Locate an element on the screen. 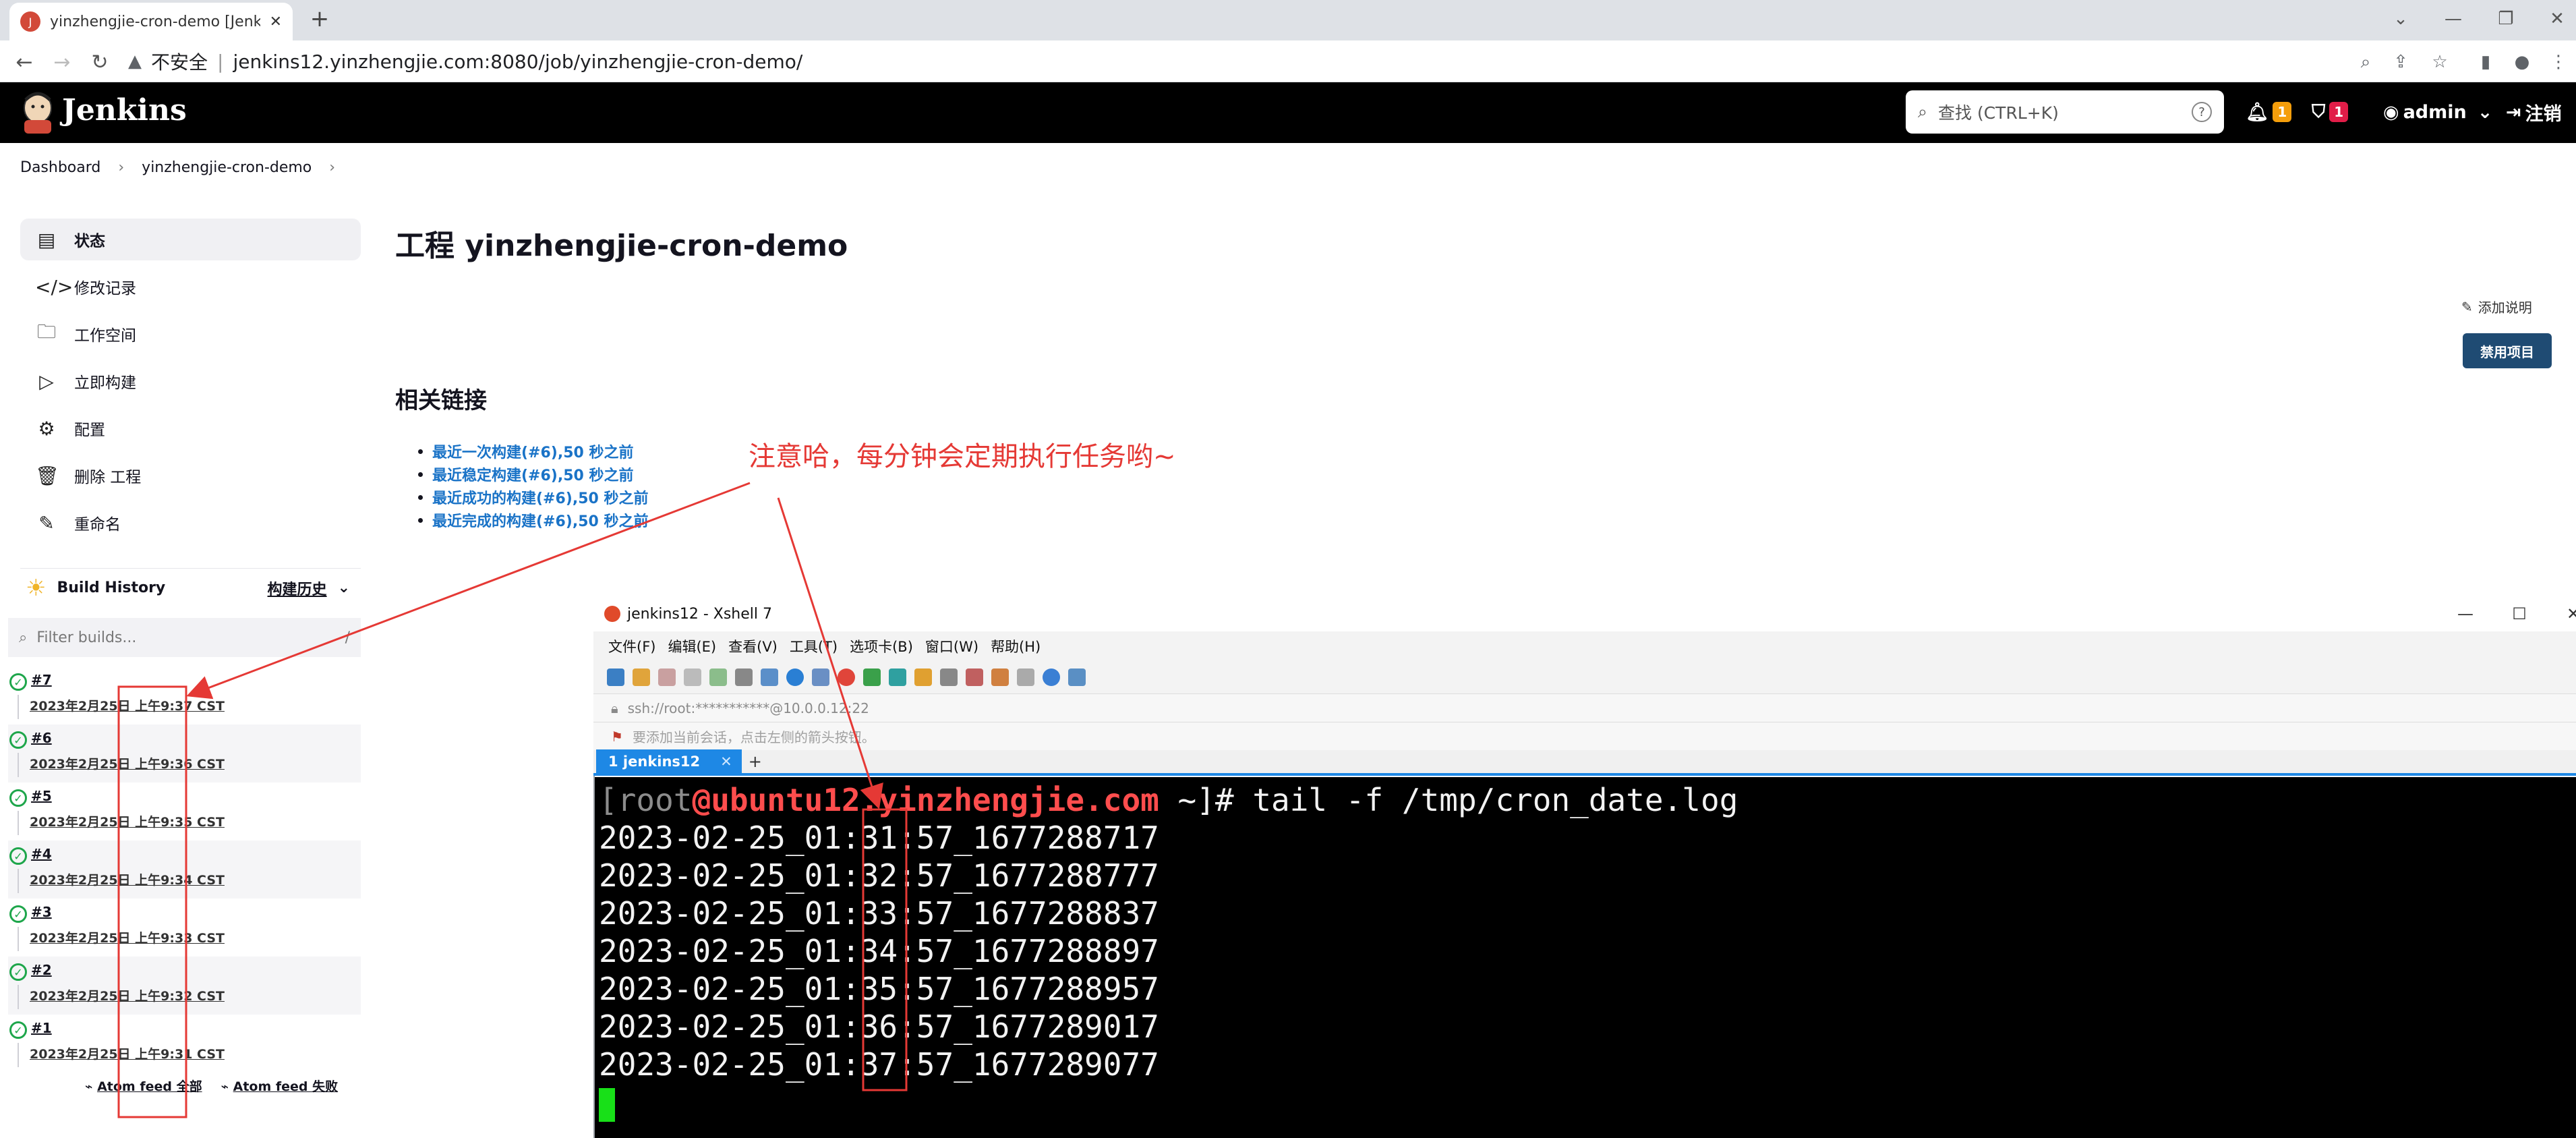 The image size is (2576, 1138). highlight-box-build-times is located at coordinates (152, 901).